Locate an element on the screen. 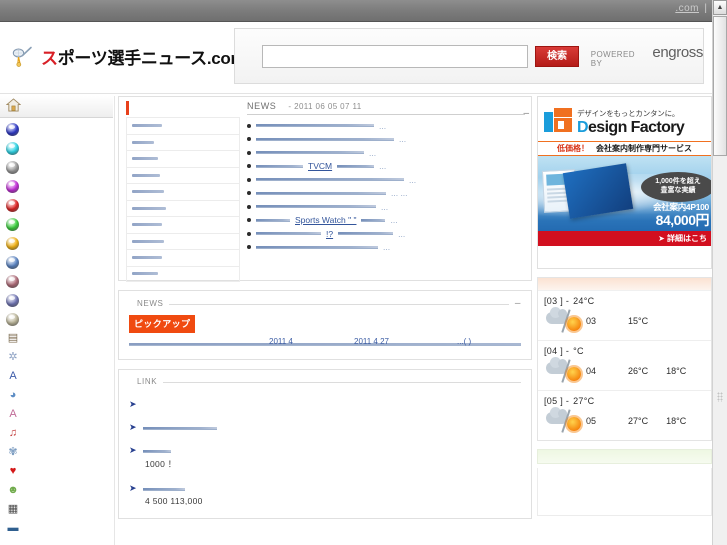 This screenshot has width=727, height=545. sidebar-item-14: ◕ is located at coordinates (57, 395).